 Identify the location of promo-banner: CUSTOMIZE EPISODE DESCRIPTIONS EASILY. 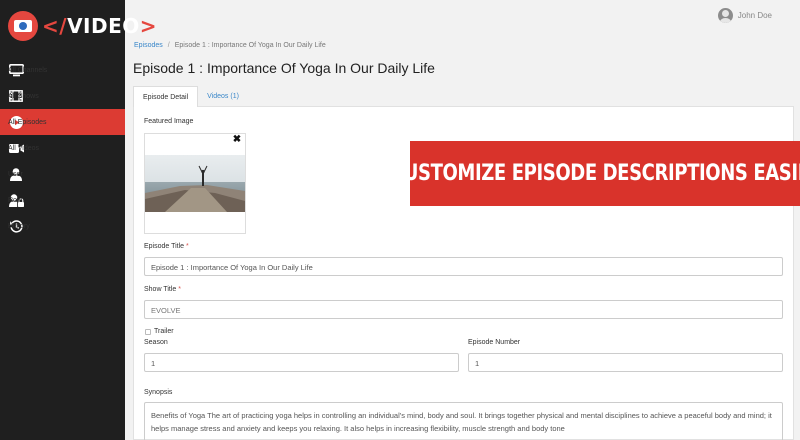
(595, 173).